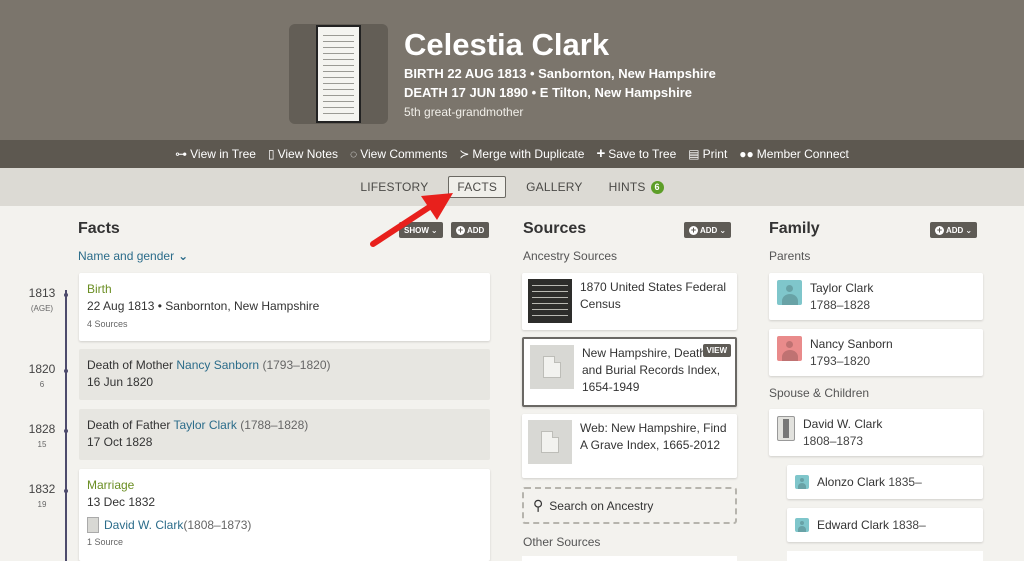 The image size is (1024, 561). Describe the element at coordinates (120, 442) in the screenshot. I see `fact-detail: 17 Oct 1828` at that location.